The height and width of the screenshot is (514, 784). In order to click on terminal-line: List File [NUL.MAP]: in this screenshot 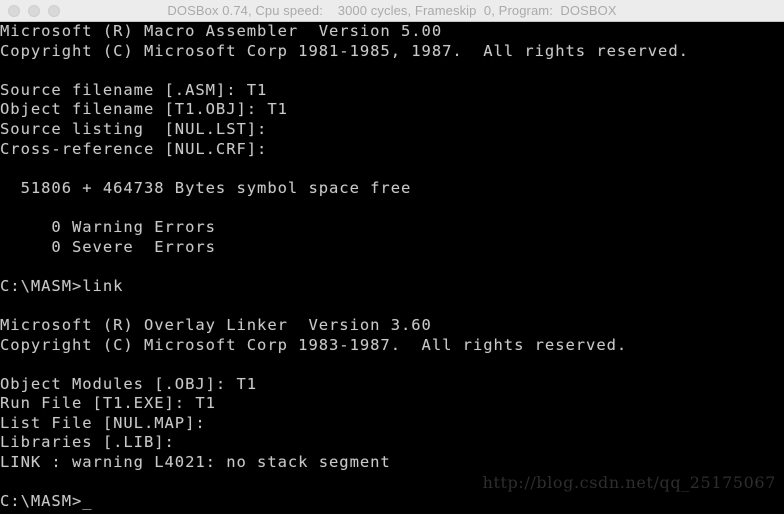, I will do `click(103, 422)`.